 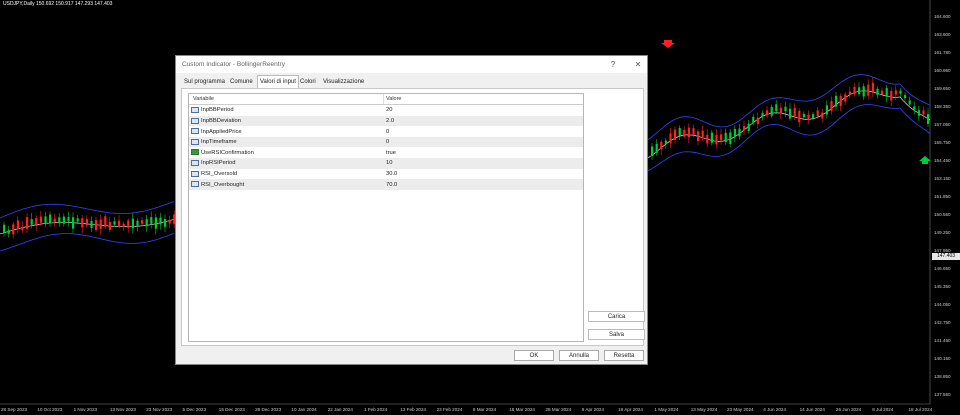 What do you see at coordinates (942, 358) in the screenshot?
I see `price-label: 140.150` at bounding box center [942, 358].